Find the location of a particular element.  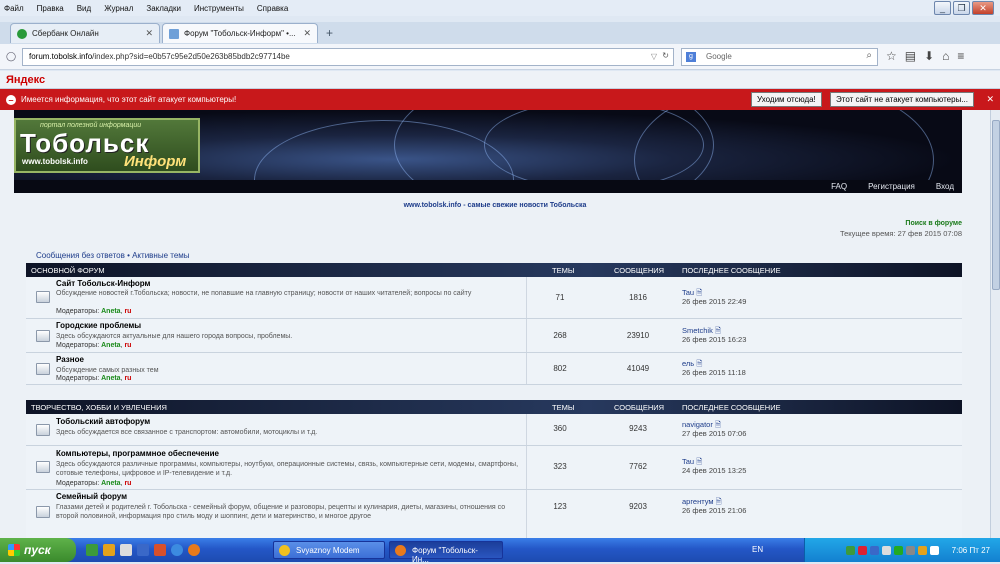

new-tab-icon: + is located at coordinates (329, 33).